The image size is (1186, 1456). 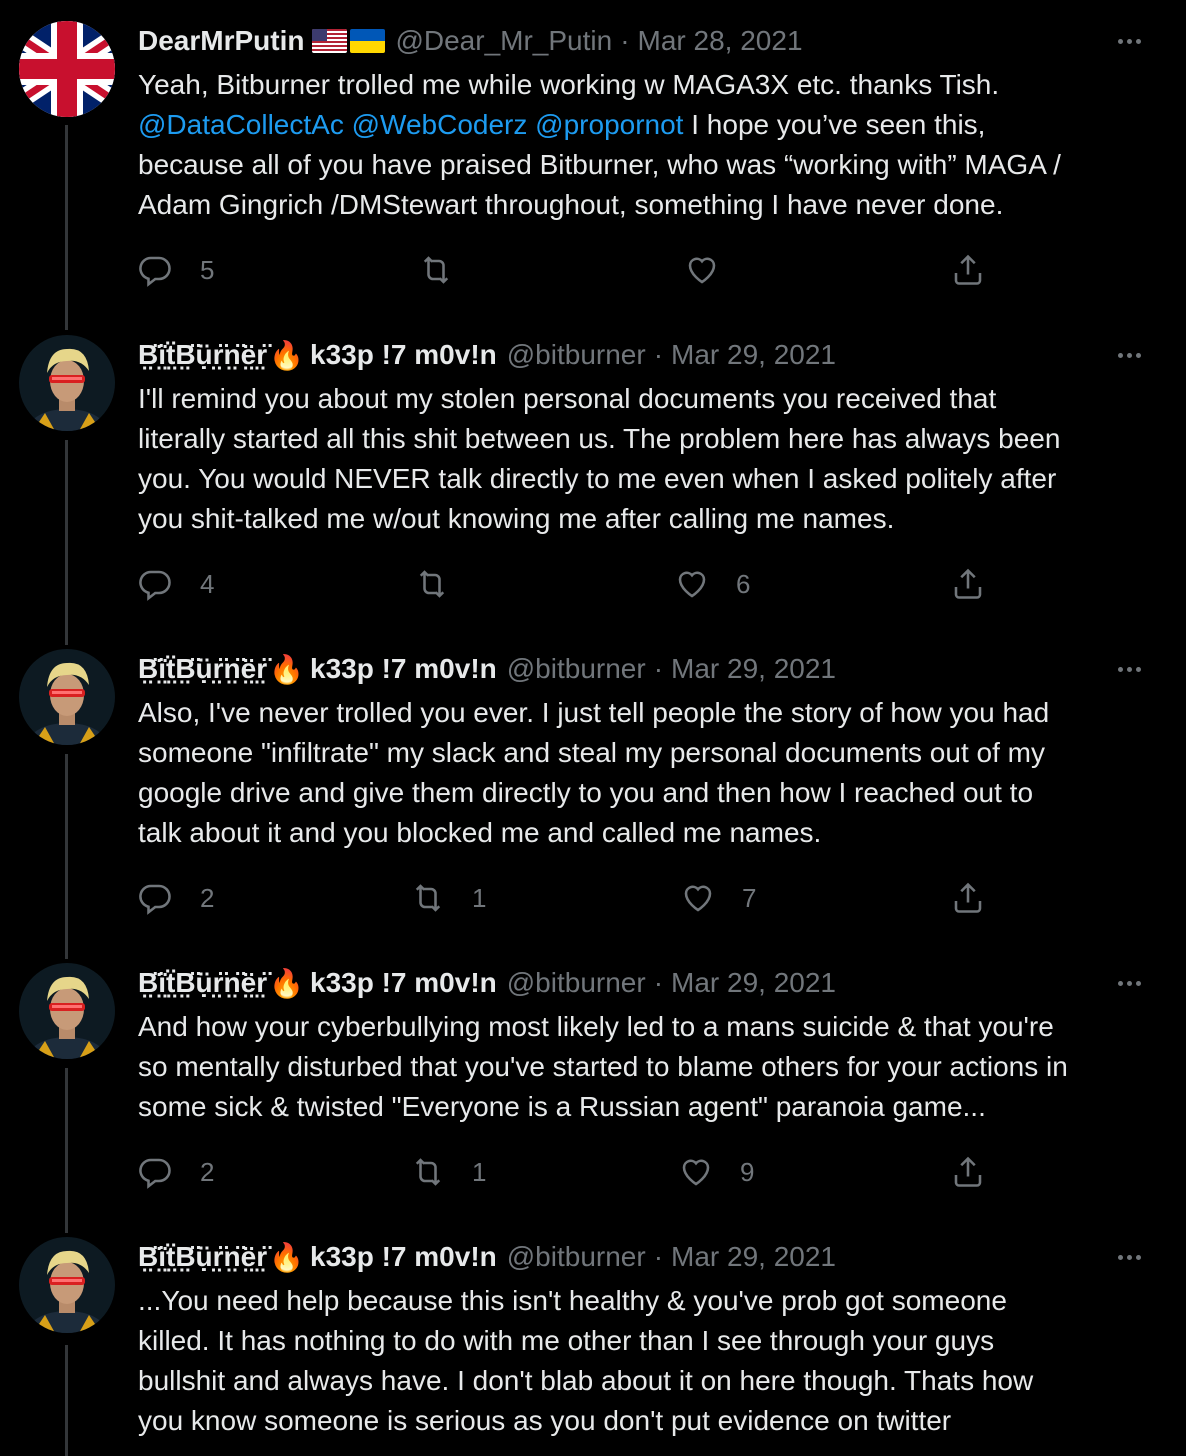 I want to click on tweet-text-fragment: I hope you’ve seen this,, so click(x=834, y=124).